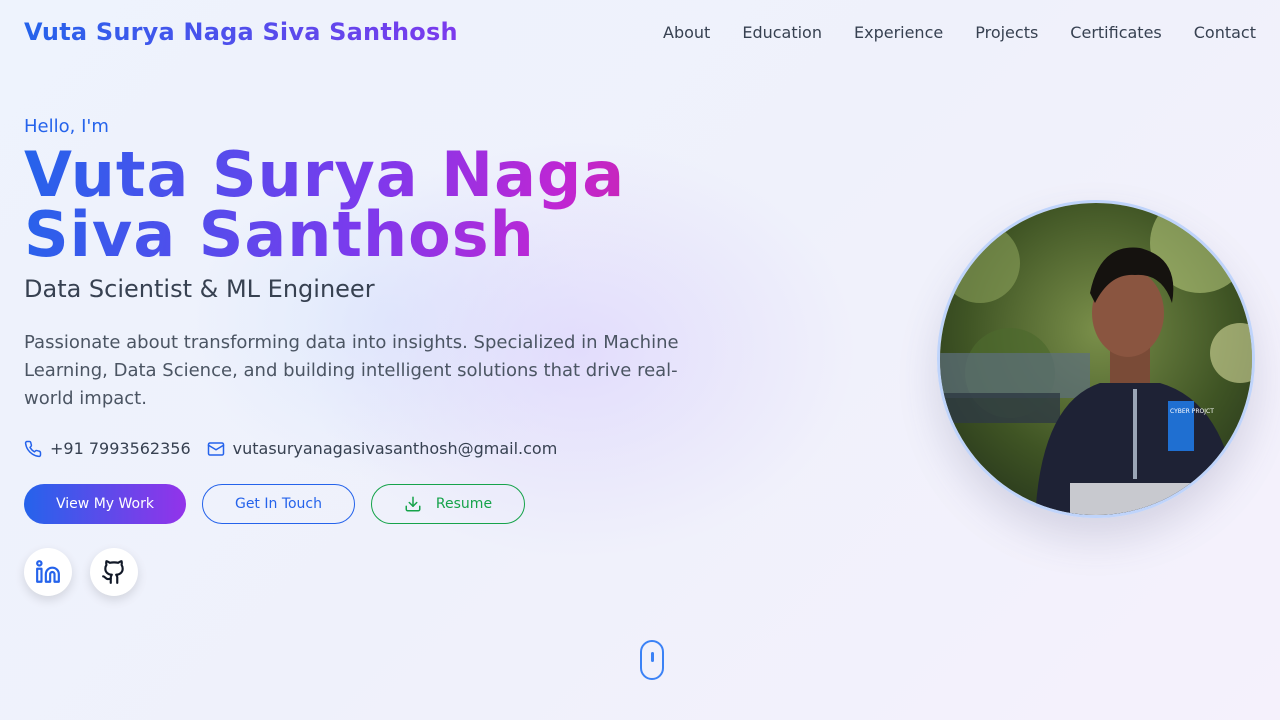 This screenshot has width=1280, height=720. Describe the element at coordinates (898, 32) in the screenshot. I see `nav-link-experience: Experience` at that location.